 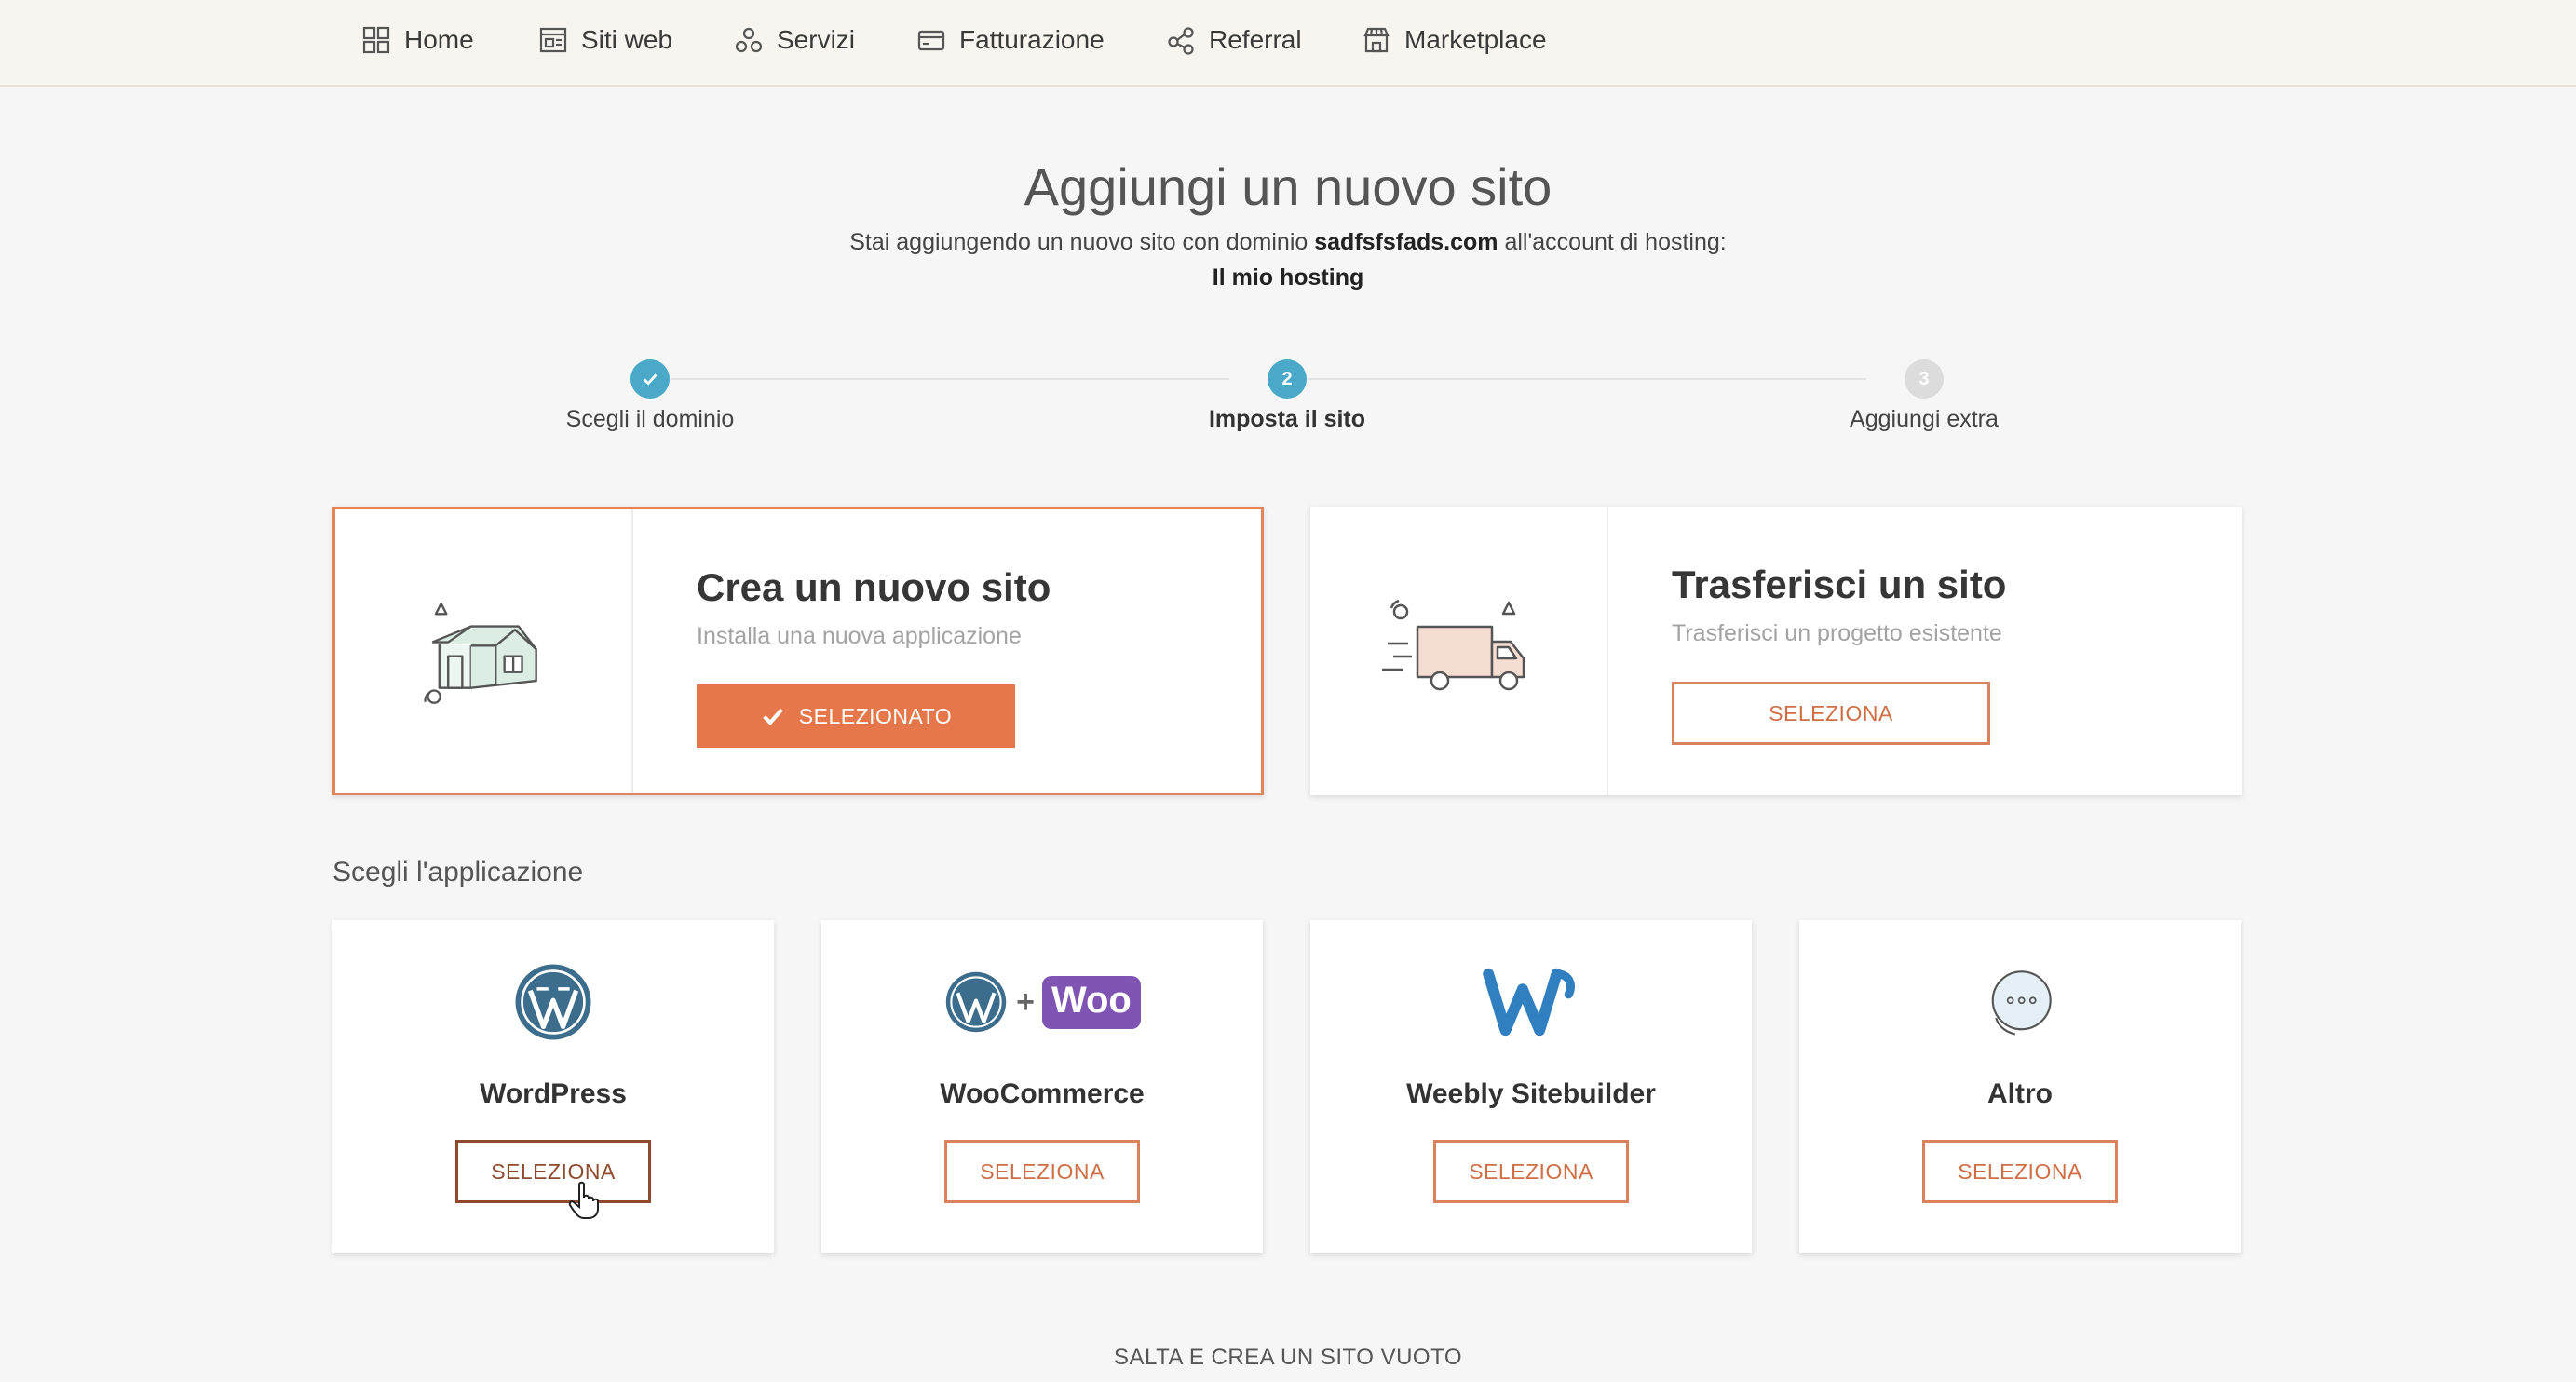 What do you see at coordinates (583, 1200) in the screenshot?
I see `hand-cursor-icon` at bounding box center [583, 1200].